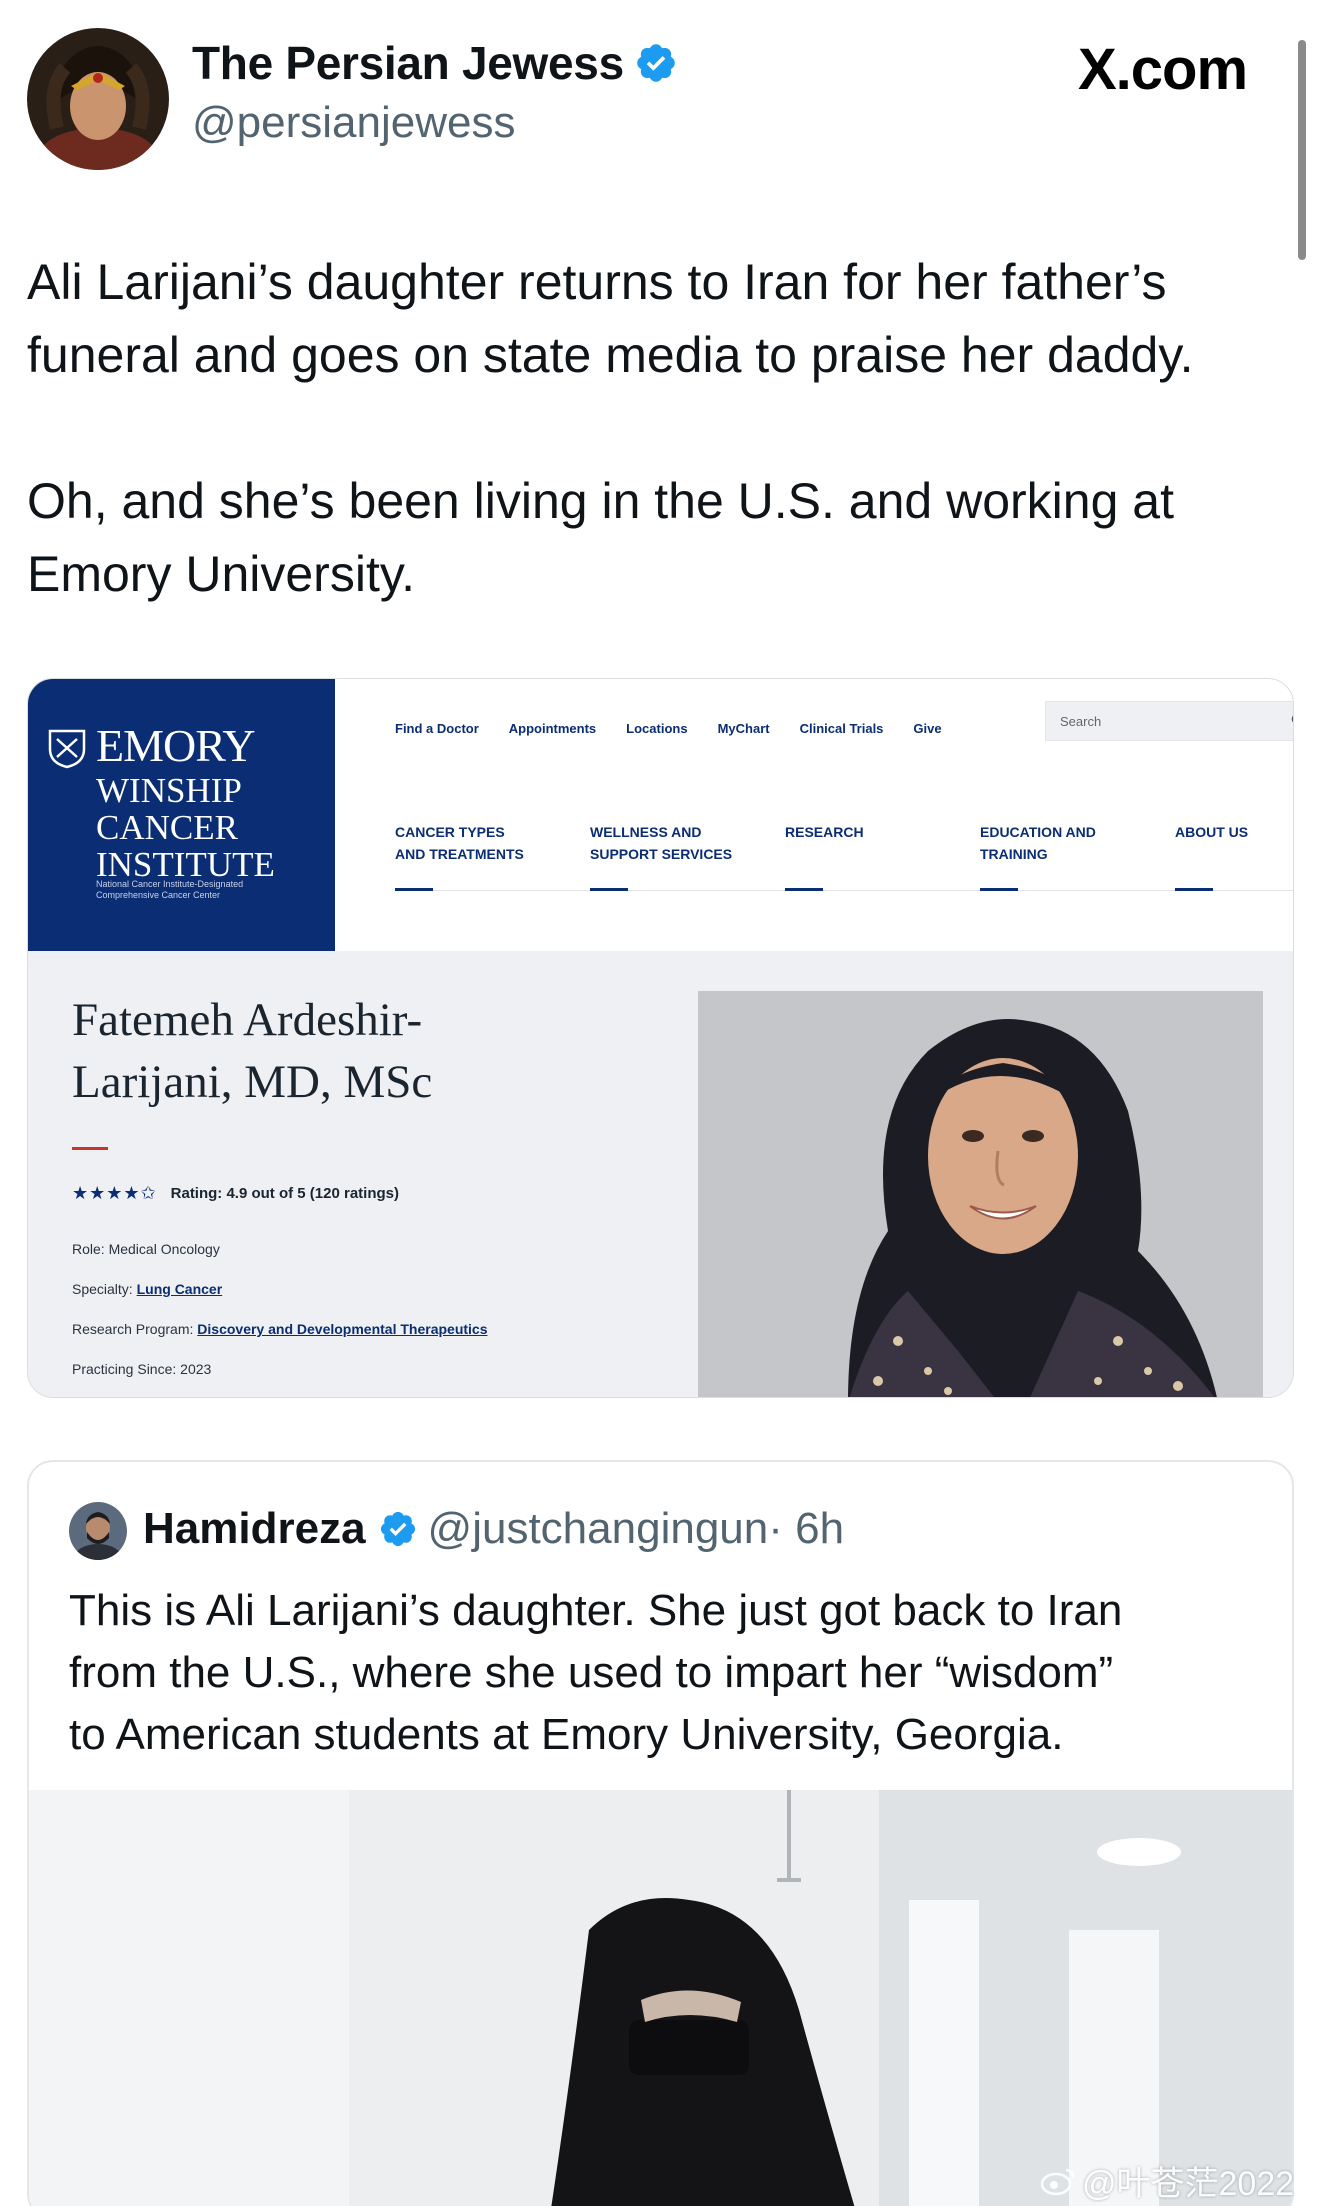 This screenshot has height=2206, width=1320. Describe the element at coordinates (67, 749) in the screenshot. I see `shield-icon` at that location.